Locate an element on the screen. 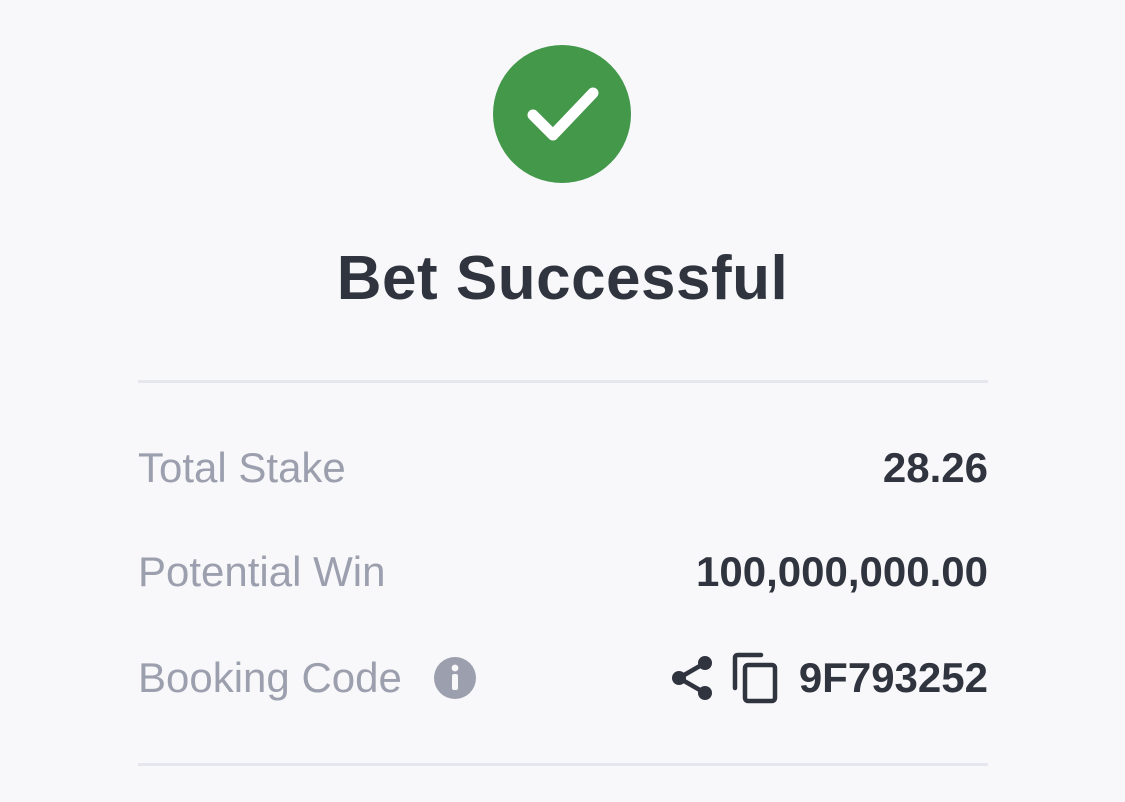  success-check-icon is located at coordinates (562, 114).